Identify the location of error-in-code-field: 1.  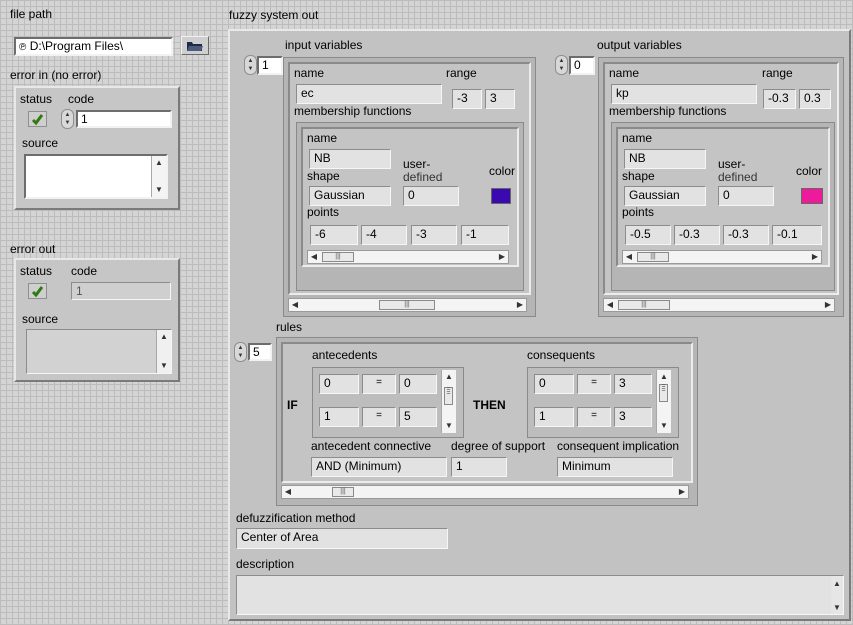
(124, 119).